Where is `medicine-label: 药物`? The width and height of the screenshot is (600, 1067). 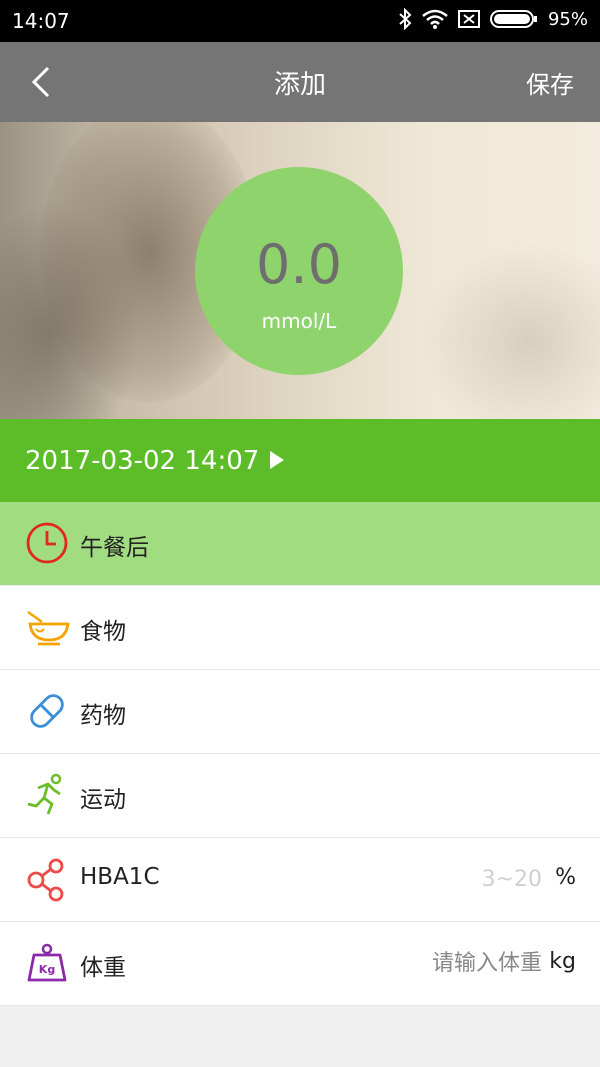 medicine-label: 药物 is located at coordinates (103, 716).